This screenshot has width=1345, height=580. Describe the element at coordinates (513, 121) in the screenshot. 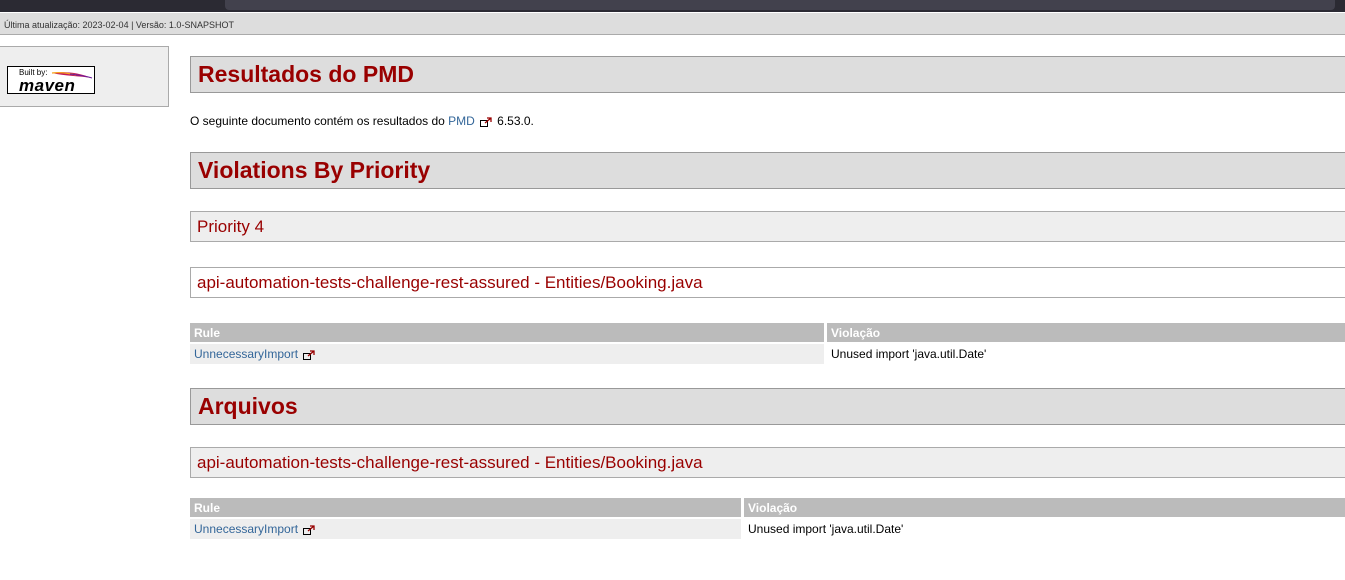

I see `intro-suffix: 6.53.0.` at that location.